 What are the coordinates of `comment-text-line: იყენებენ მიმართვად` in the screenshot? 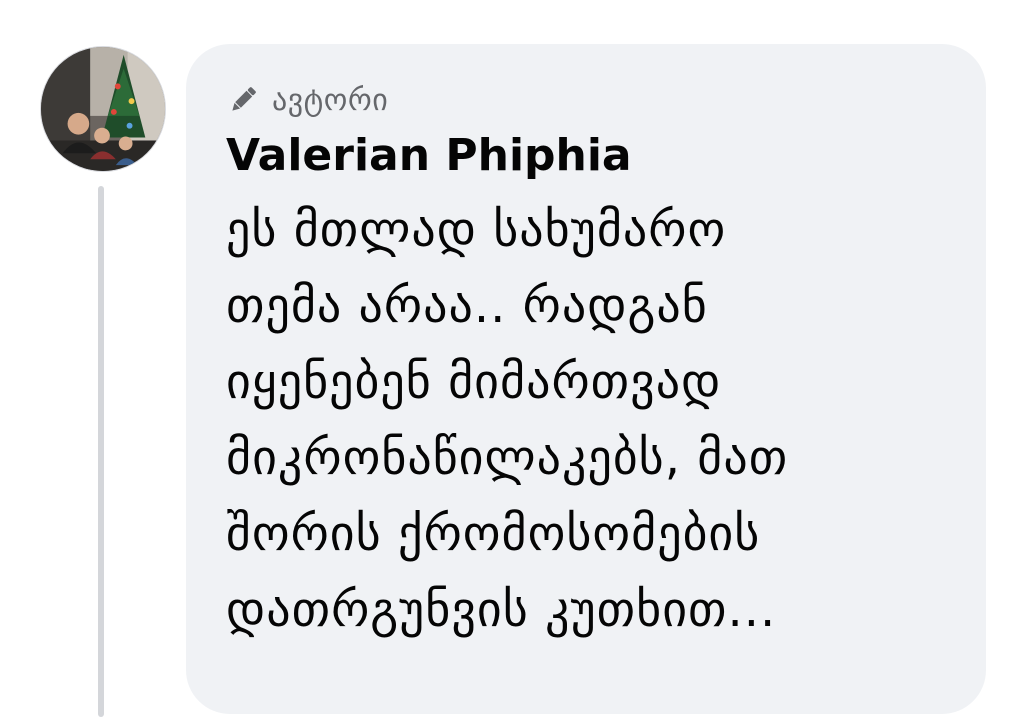 It's located at (474, 382).